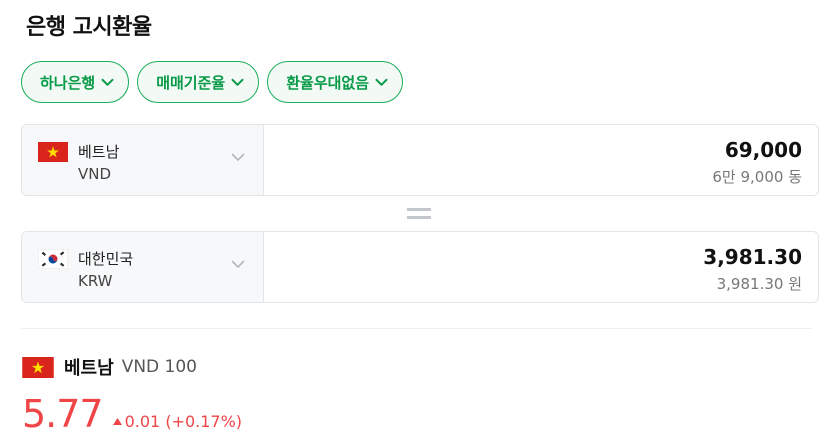 The height and width of the screenshot is (442, 831). I want to click on preferential-rate-filter-button: 환율우대없음, so click(335, 82).